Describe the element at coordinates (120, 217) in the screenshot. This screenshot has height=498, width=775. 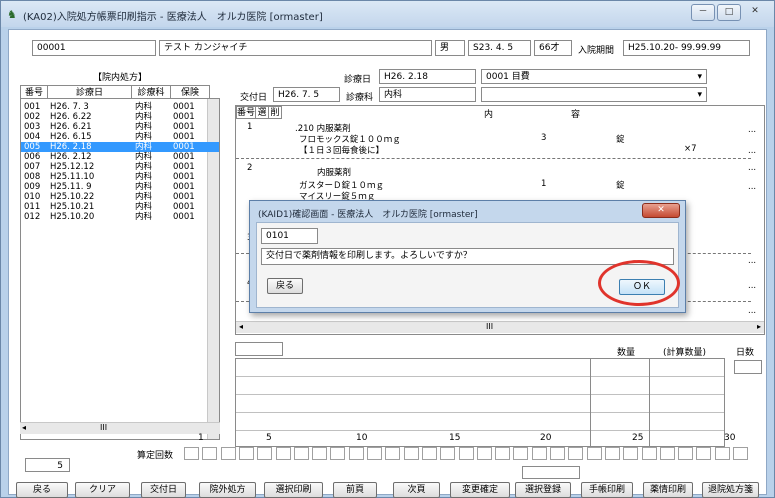
I see `list-item: 012 H25.10.20 内科 0001` at that location.